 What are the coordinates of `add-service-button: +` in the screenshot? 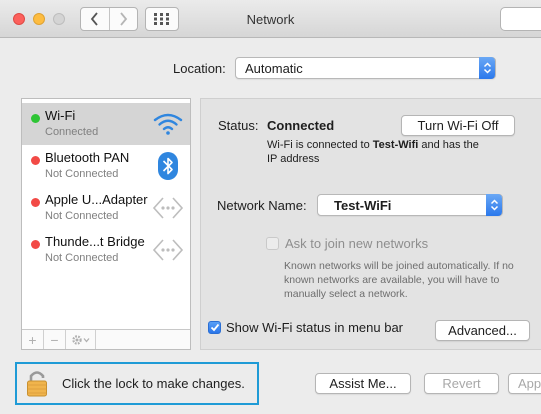 It's located at (33, 339).